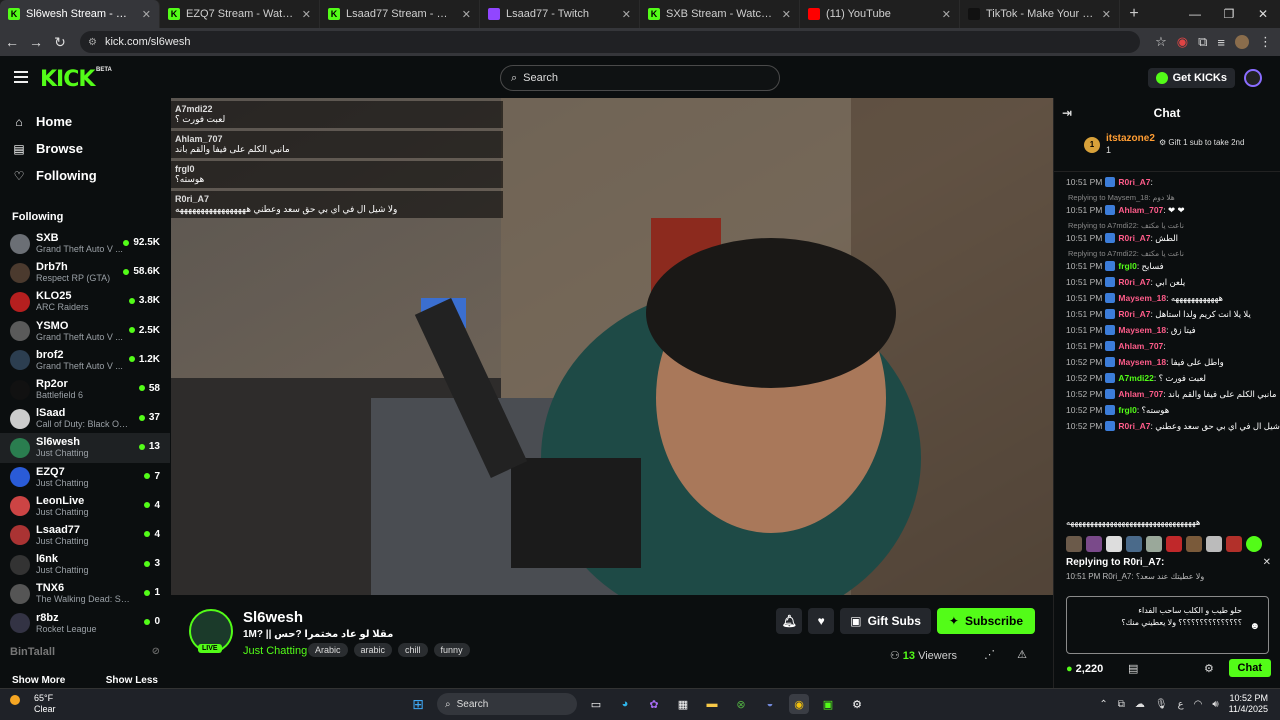 The height and width of the screenshot is (720, 1280). I want to click on streamer-name: Sl6wesh, so click(273, 617).